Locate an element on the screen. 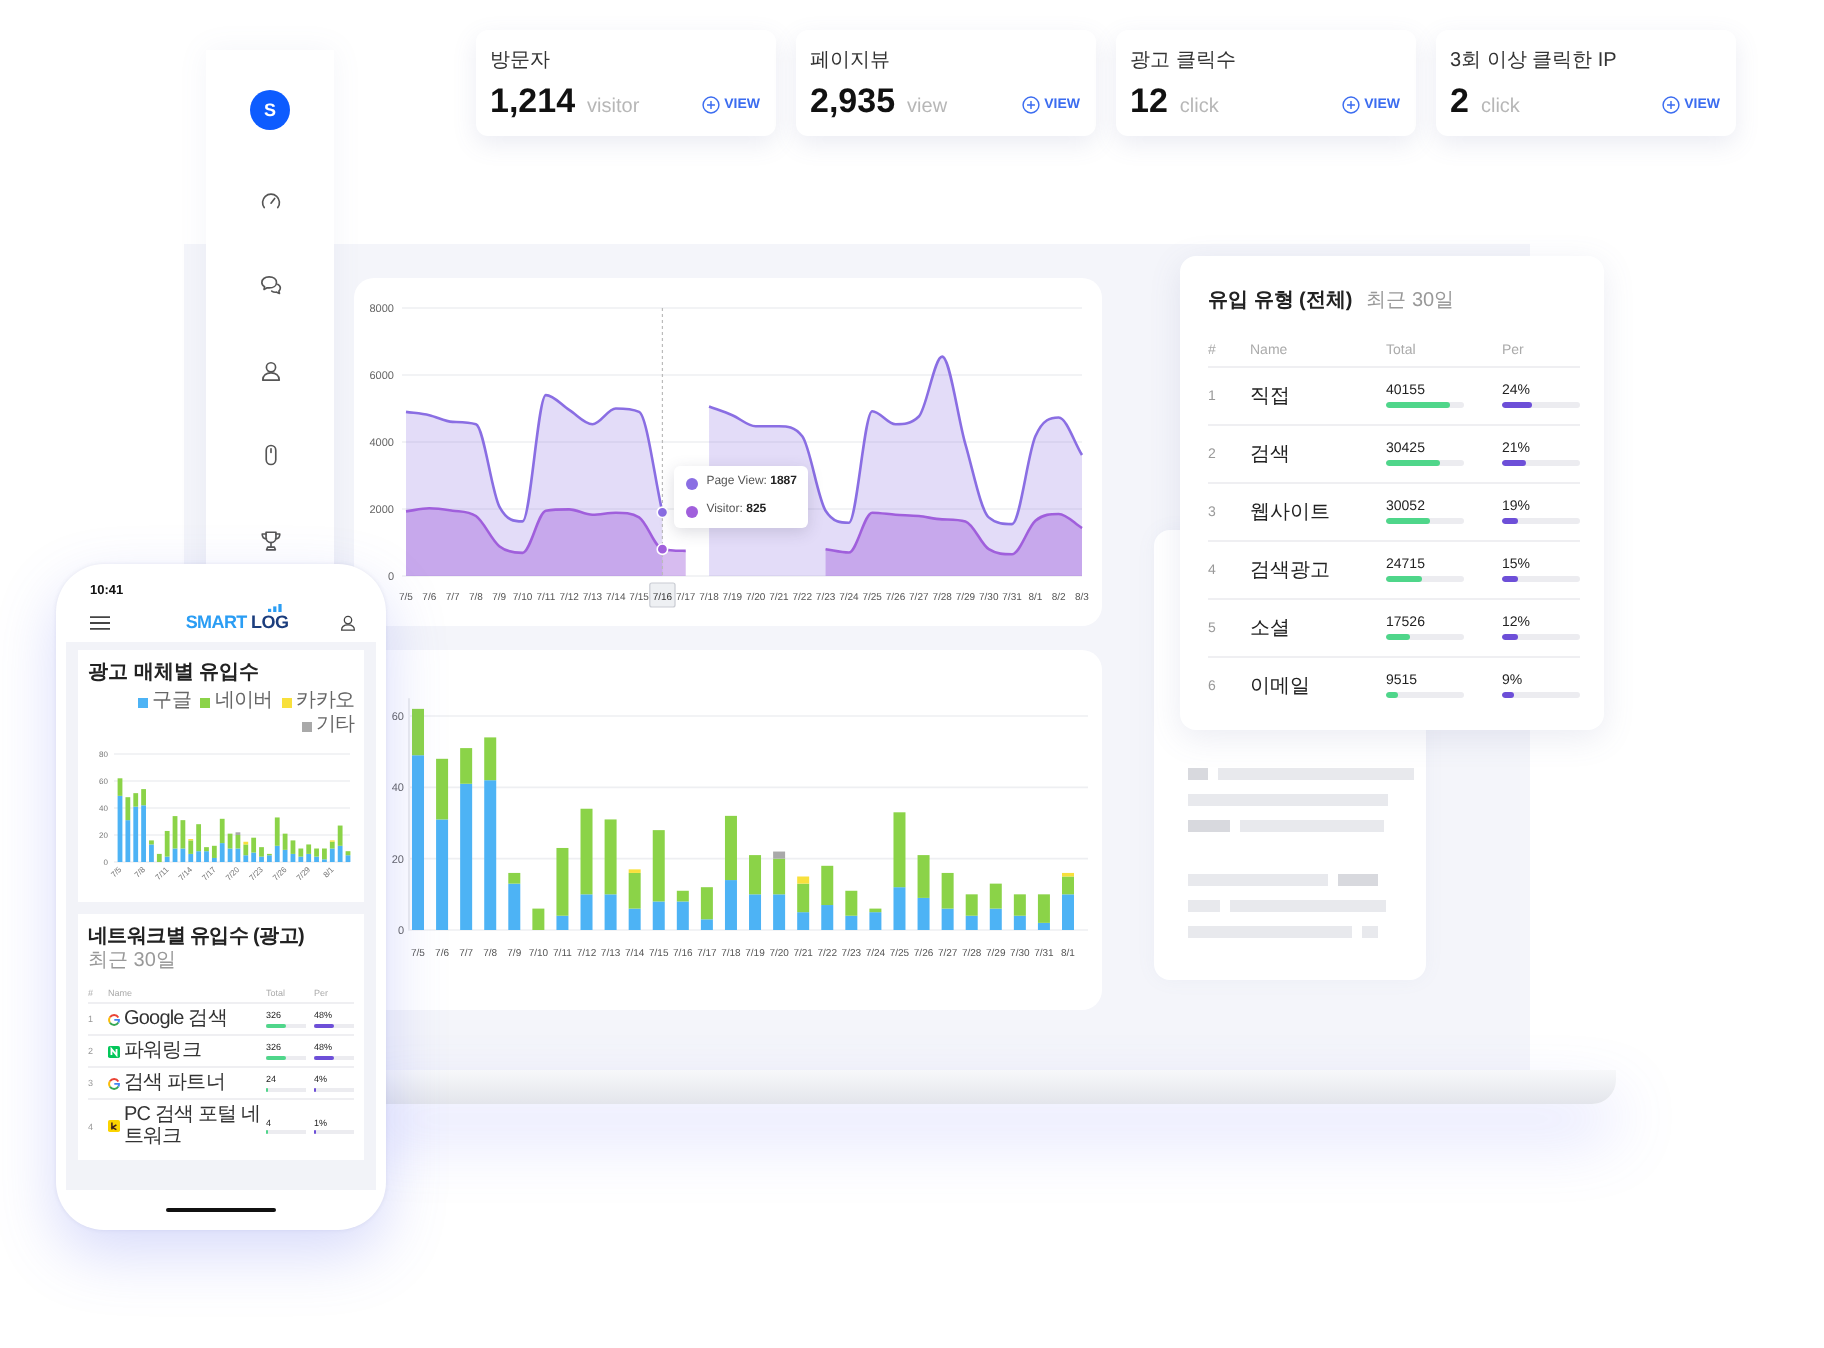  name-cell: 파워링크 is located at coordinates (162, 1051).